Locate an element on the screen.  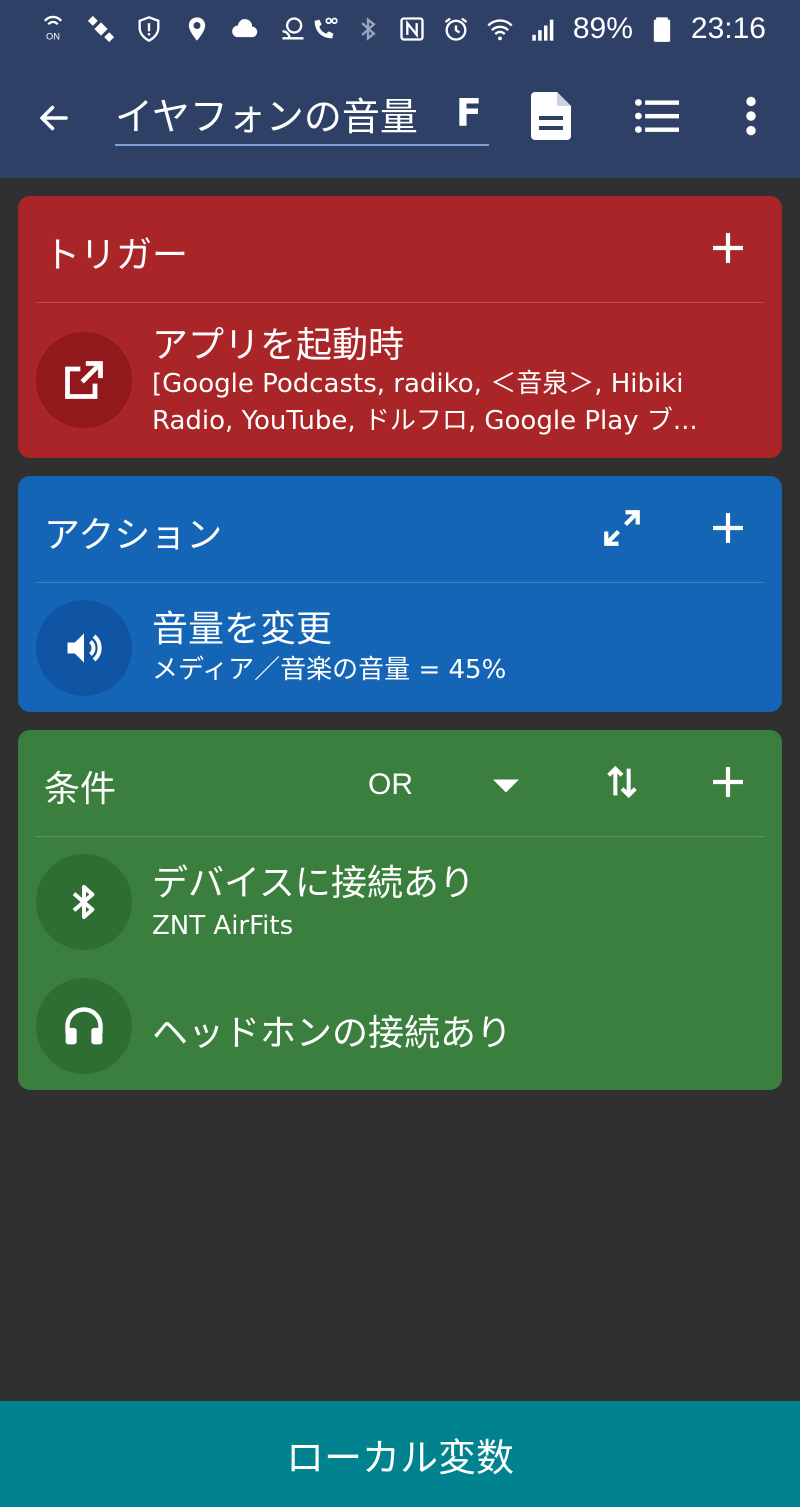
cast-icon is located at coordinates (293, 29).